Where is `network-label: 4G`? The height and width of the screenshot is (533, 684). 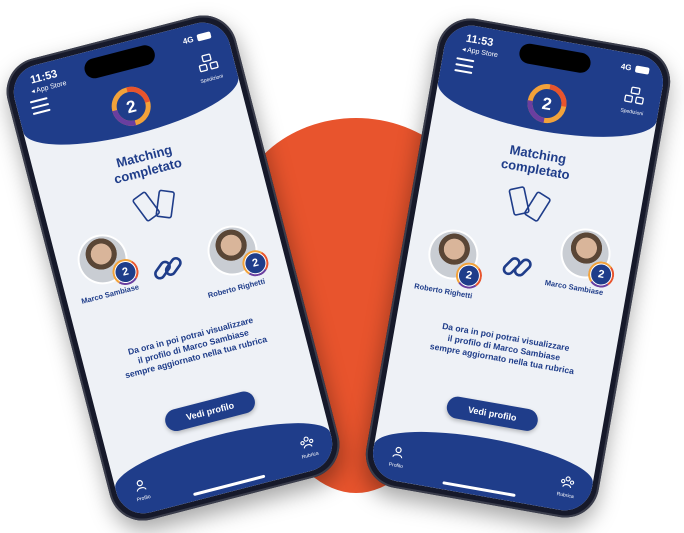
network-label: 4G is located at coordinates (626, 67).